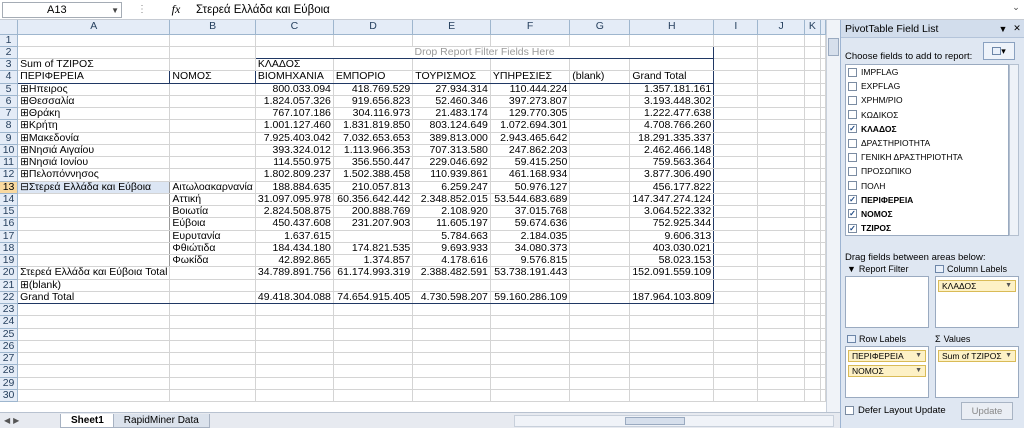  What do you see at coordinates (212, 187) in the screenshot?
I see `cell-b13: Αιτωλοακαρνανία` at bounding box center [212, 187].